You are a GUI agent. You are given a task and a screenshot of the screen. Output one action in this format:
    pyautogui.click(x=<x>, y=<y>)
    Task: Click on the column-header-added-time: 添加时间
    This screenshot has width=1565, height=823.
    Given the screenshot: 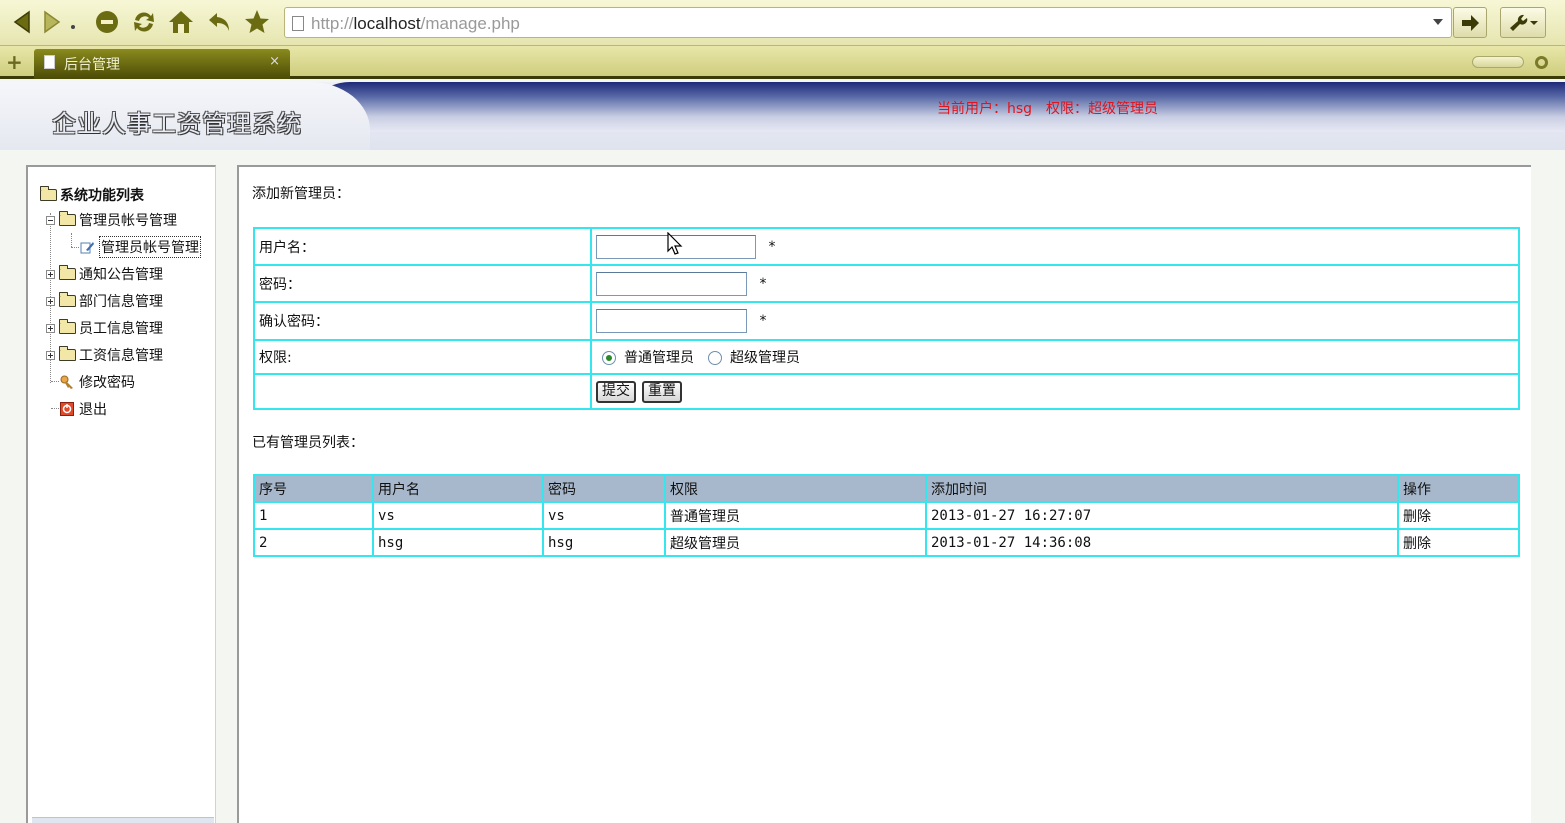 What is the action you would take?
    pyautogui.click(x=1162, y=488)
    